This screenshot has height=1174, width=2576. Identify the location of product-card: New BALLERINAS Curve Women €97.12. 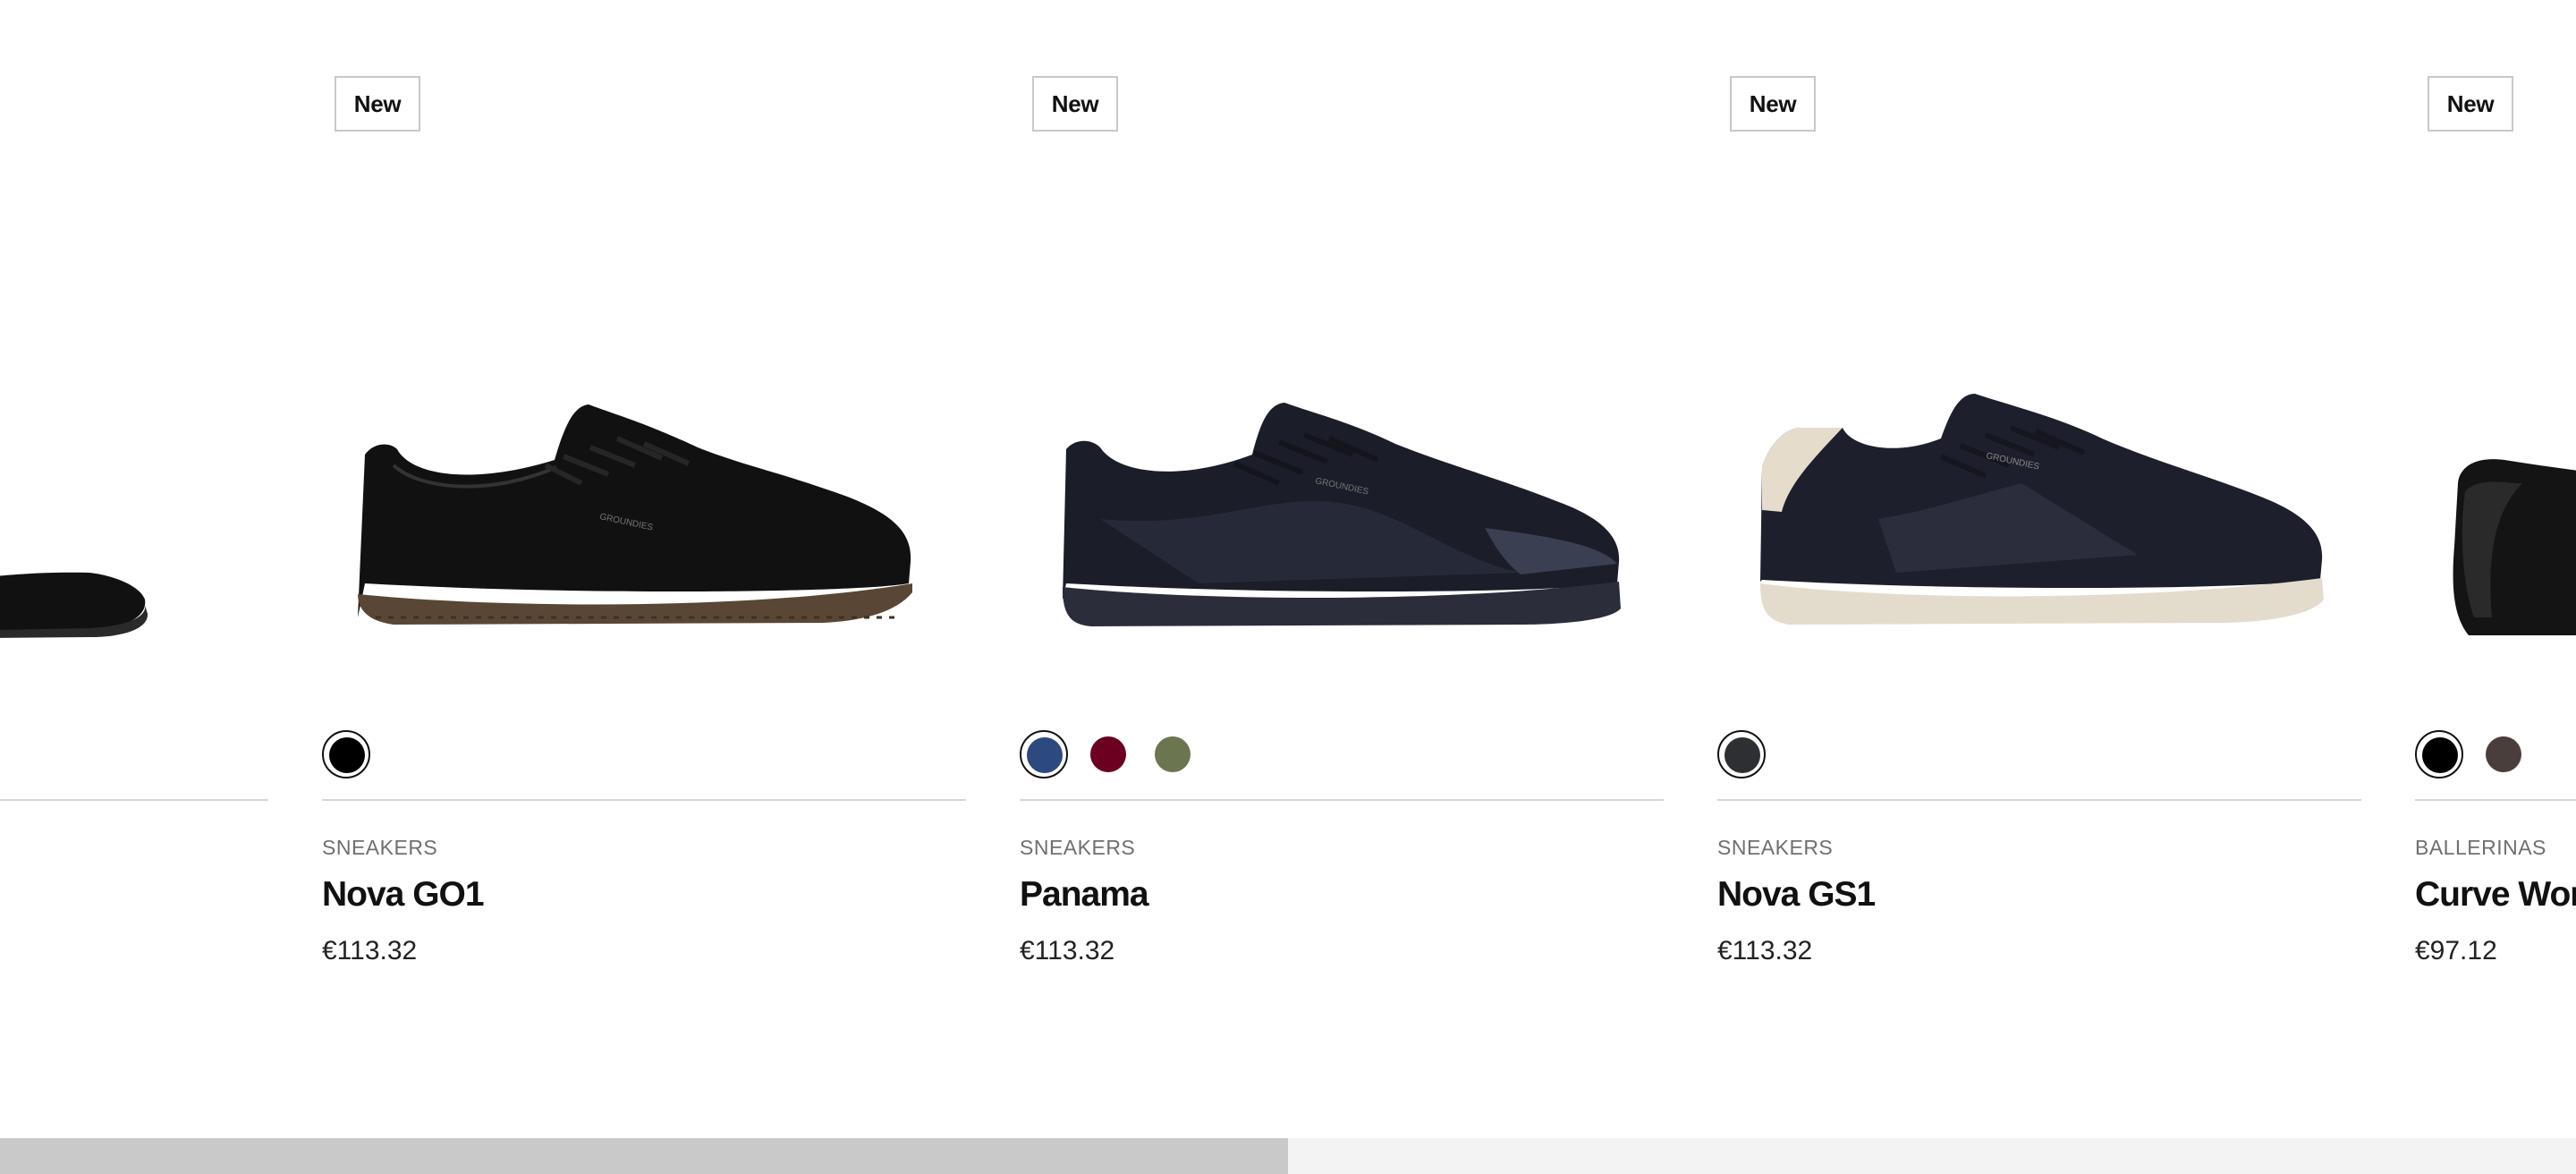
(2495, 528).